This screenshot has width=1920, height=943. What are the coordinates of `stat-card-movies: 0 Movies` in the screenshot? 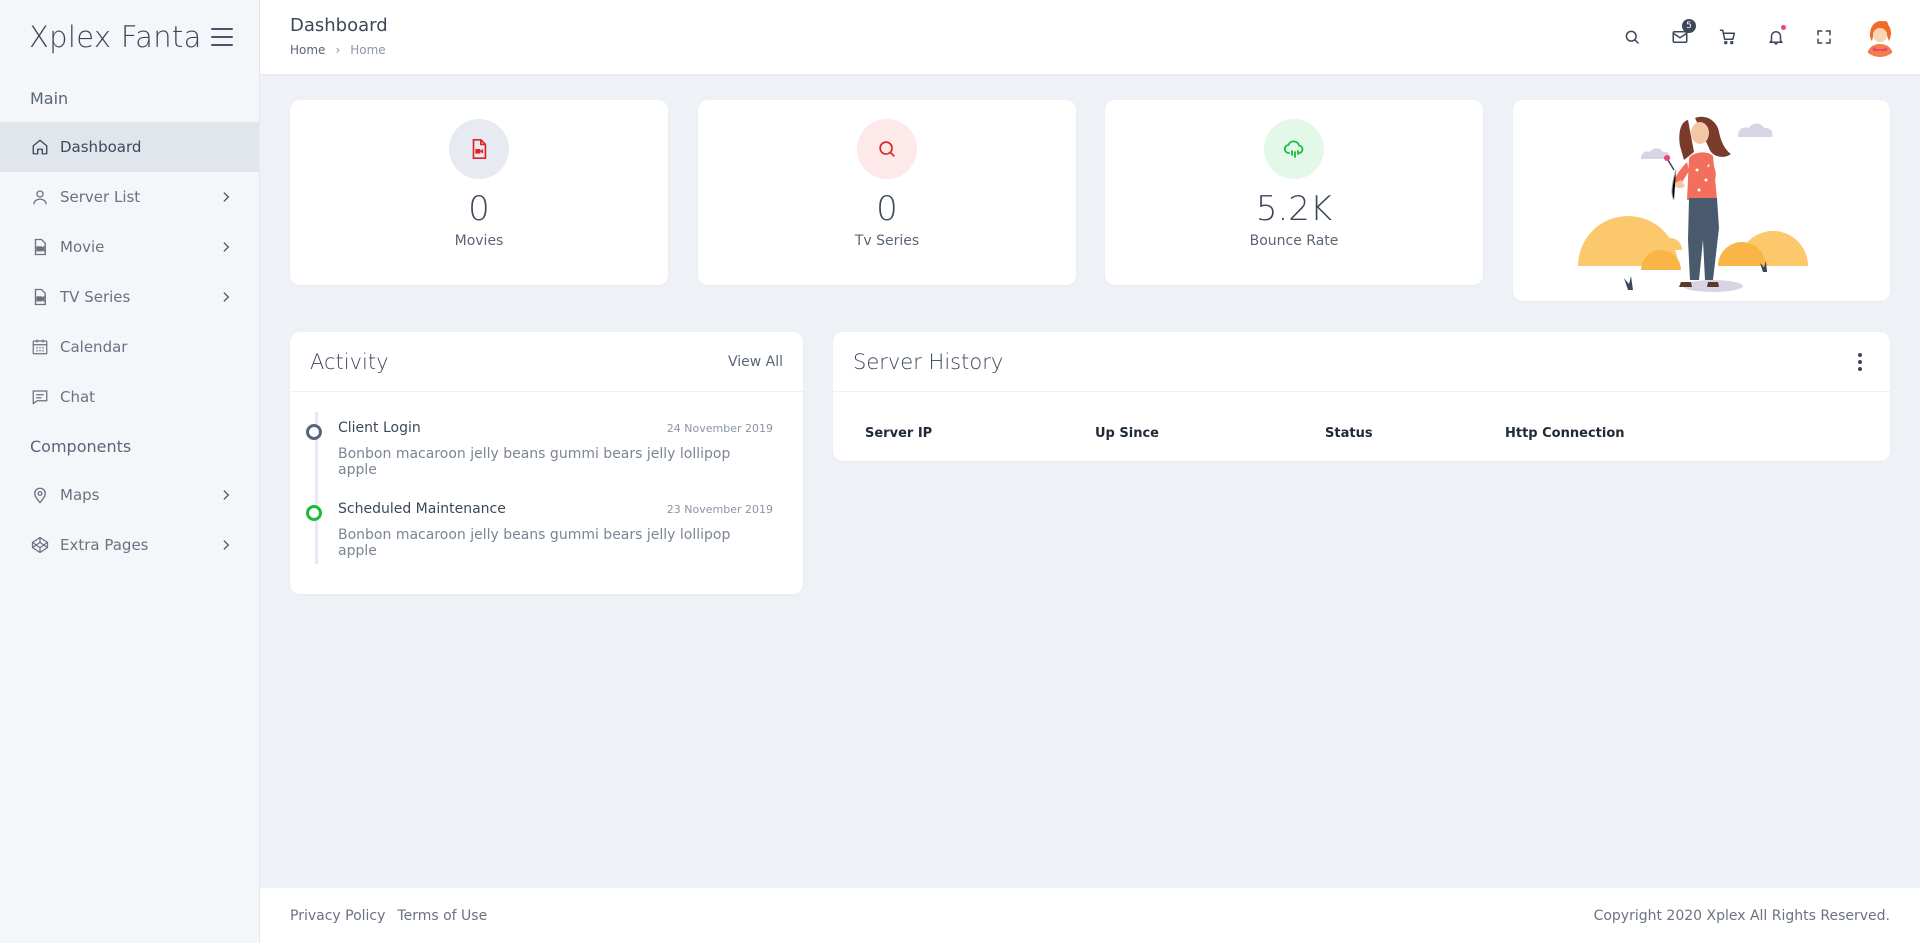 It's located at (479, 192).